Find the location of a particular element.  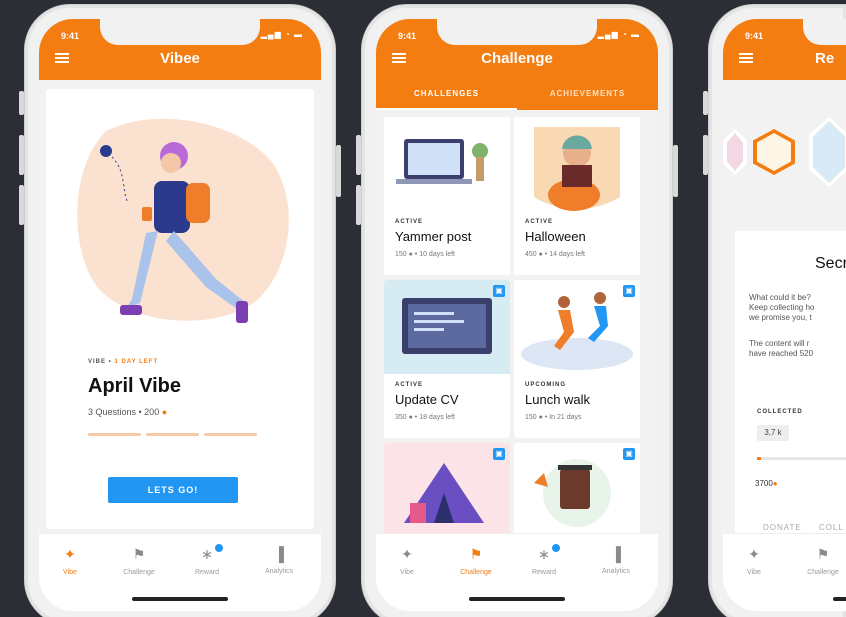

collect-button: COLL is located at coordinates (831, 527).